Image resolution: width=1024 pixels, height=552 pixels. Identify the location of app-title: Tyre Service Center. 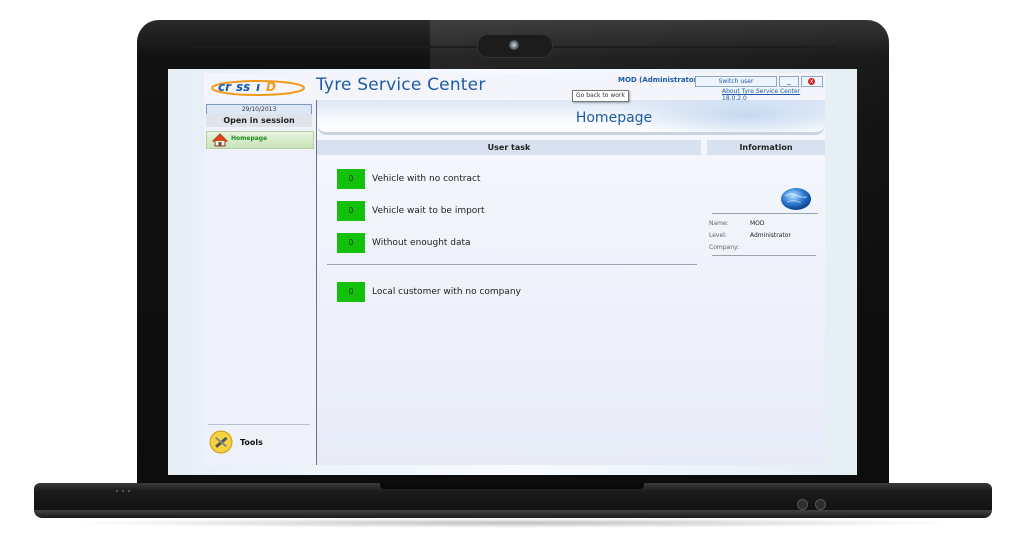
(401, 85).